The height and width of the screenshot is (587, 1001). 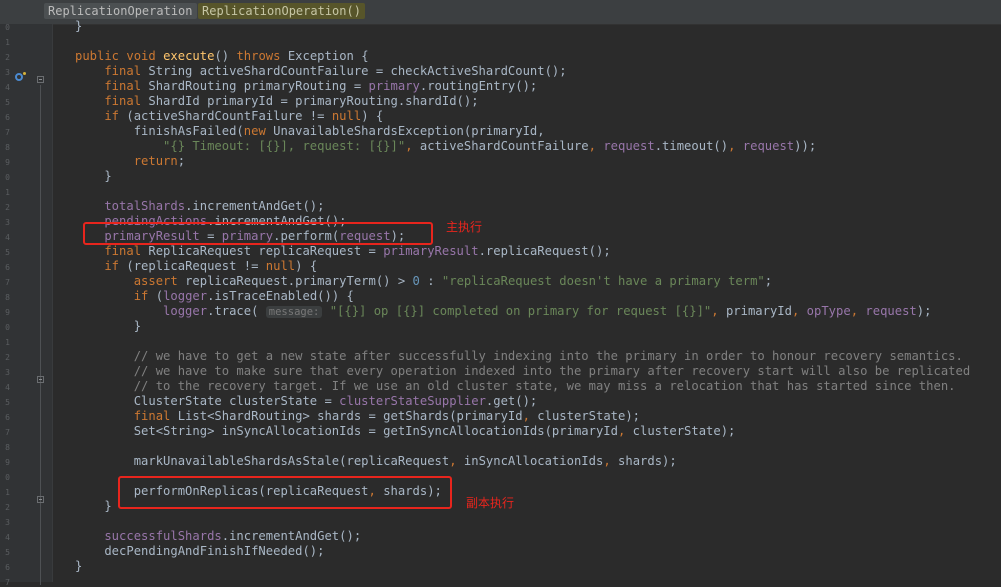 What do you see at coordinates (7, 267) in the screenshot?
I see `line-number: 6` at bounding box center [7, 267].